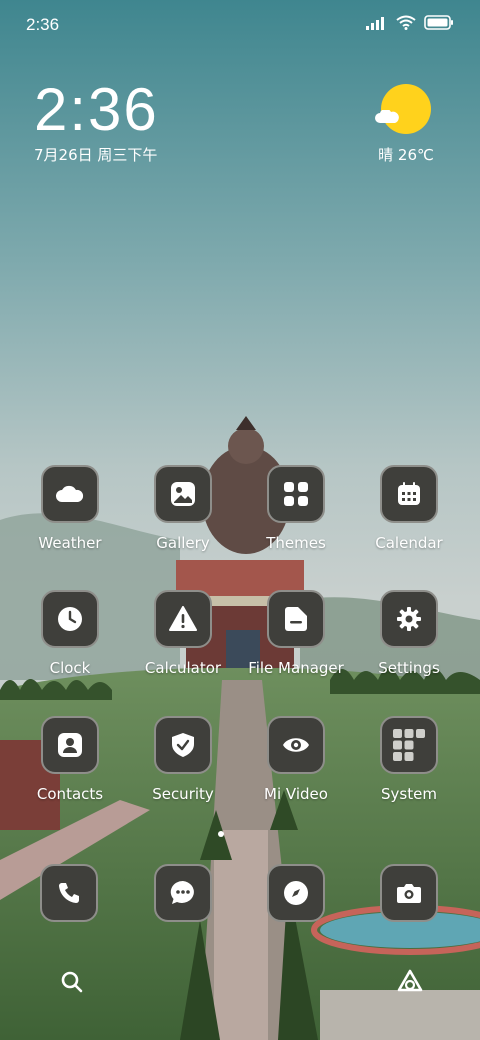  I want to click on assistant-icon, so click(410, 981).